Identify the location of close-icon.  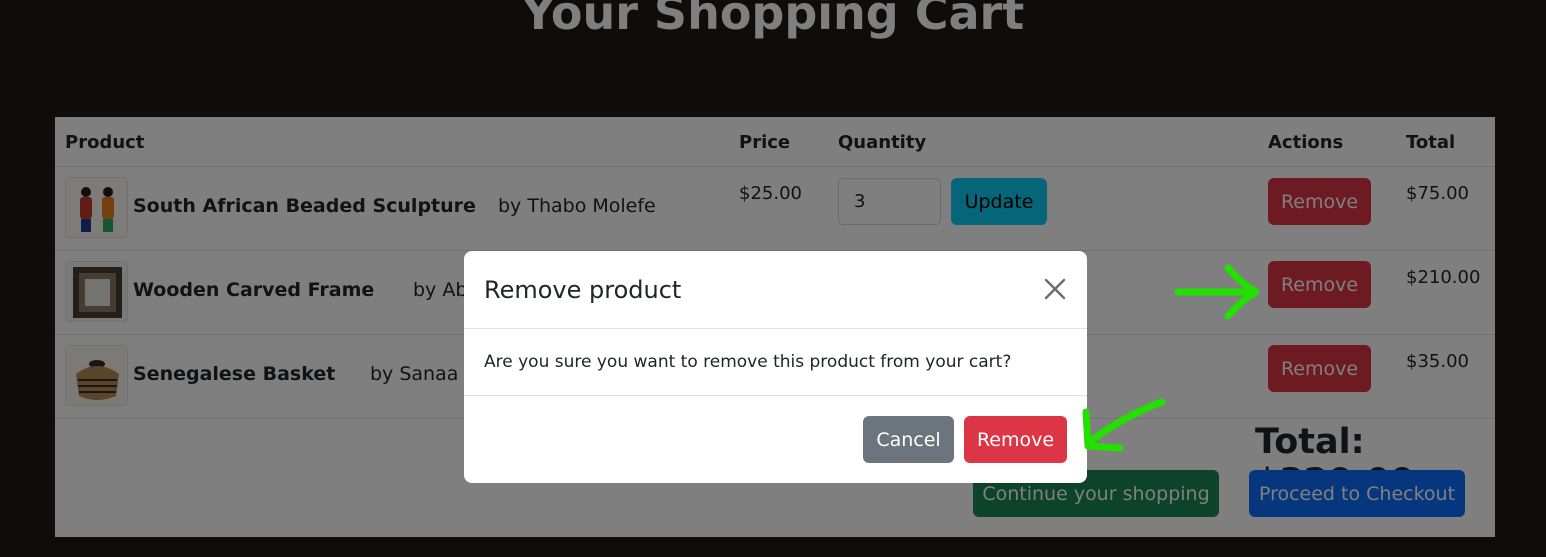
(1055, 289).